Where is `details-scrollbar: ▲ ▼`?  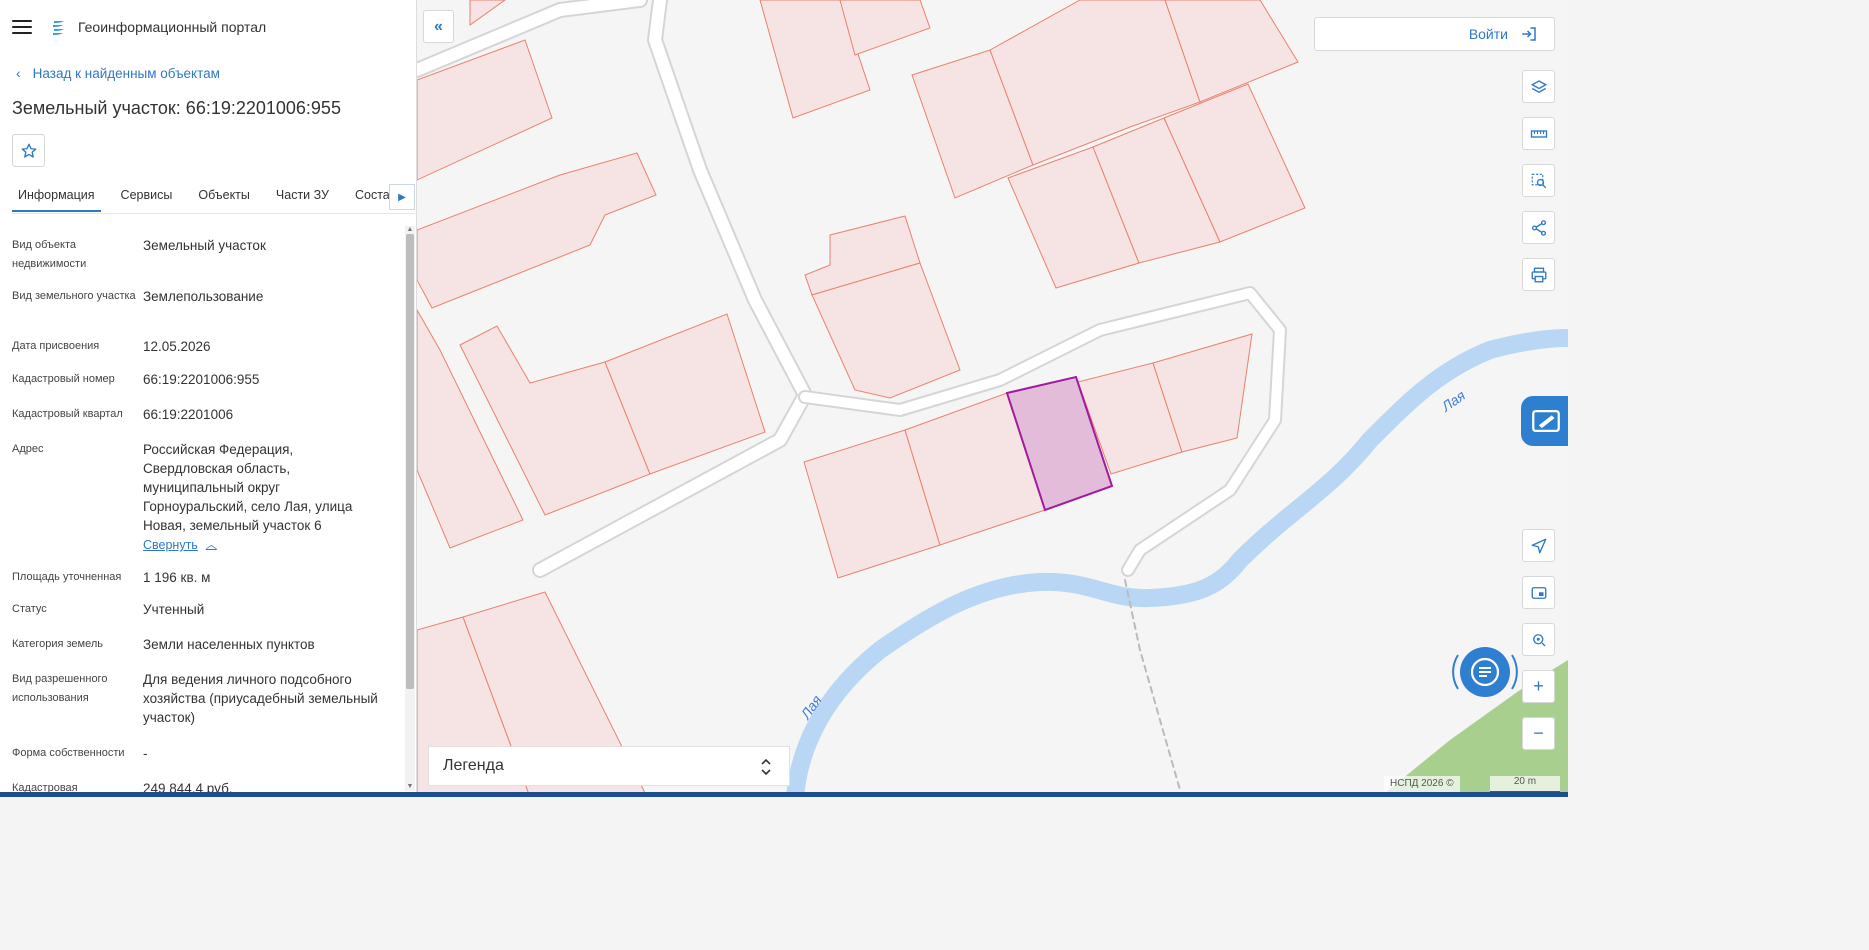
details-scrollbar: ▲ ▼ is located at coordinates (410, 508).